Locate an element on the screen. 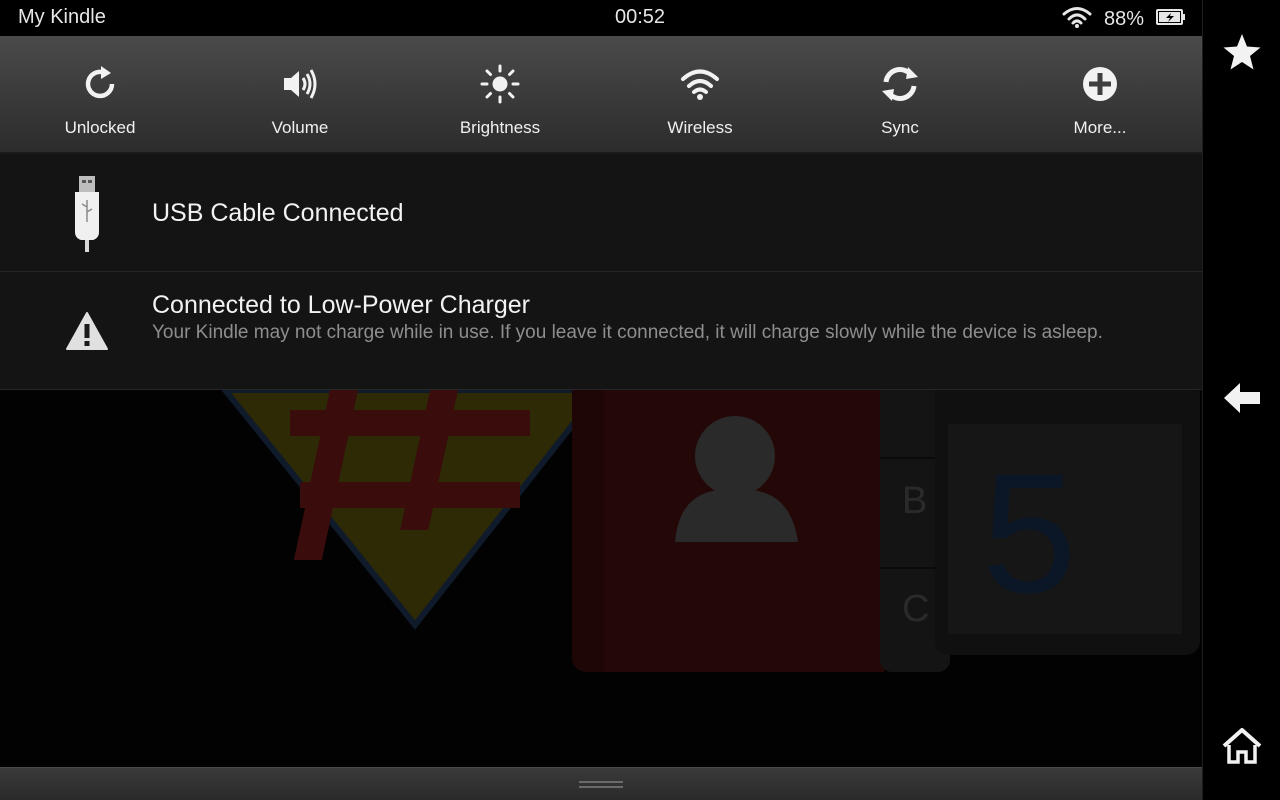  volume-icon is located at coordinates (300, 84).